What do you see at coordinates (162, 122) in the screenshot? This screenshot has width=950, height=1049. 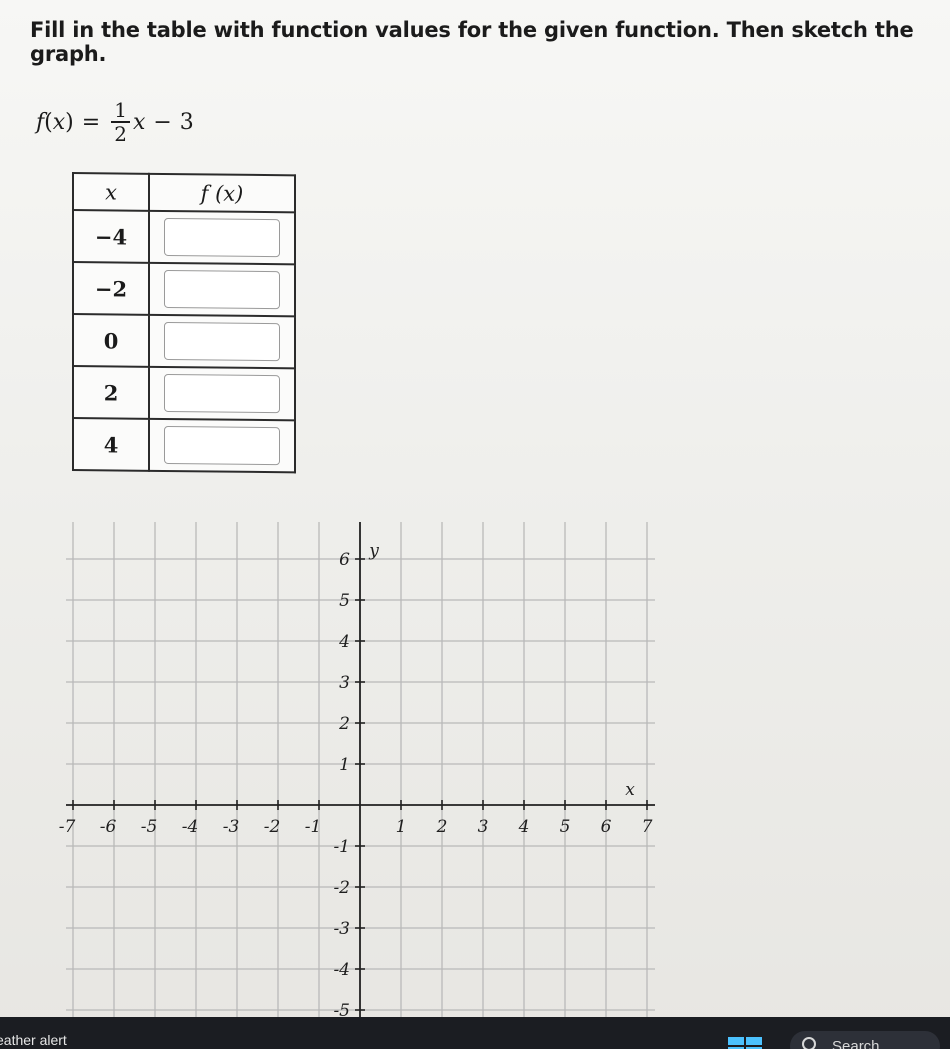 I see `minus-sign: −` at bounding box center [162, 122].